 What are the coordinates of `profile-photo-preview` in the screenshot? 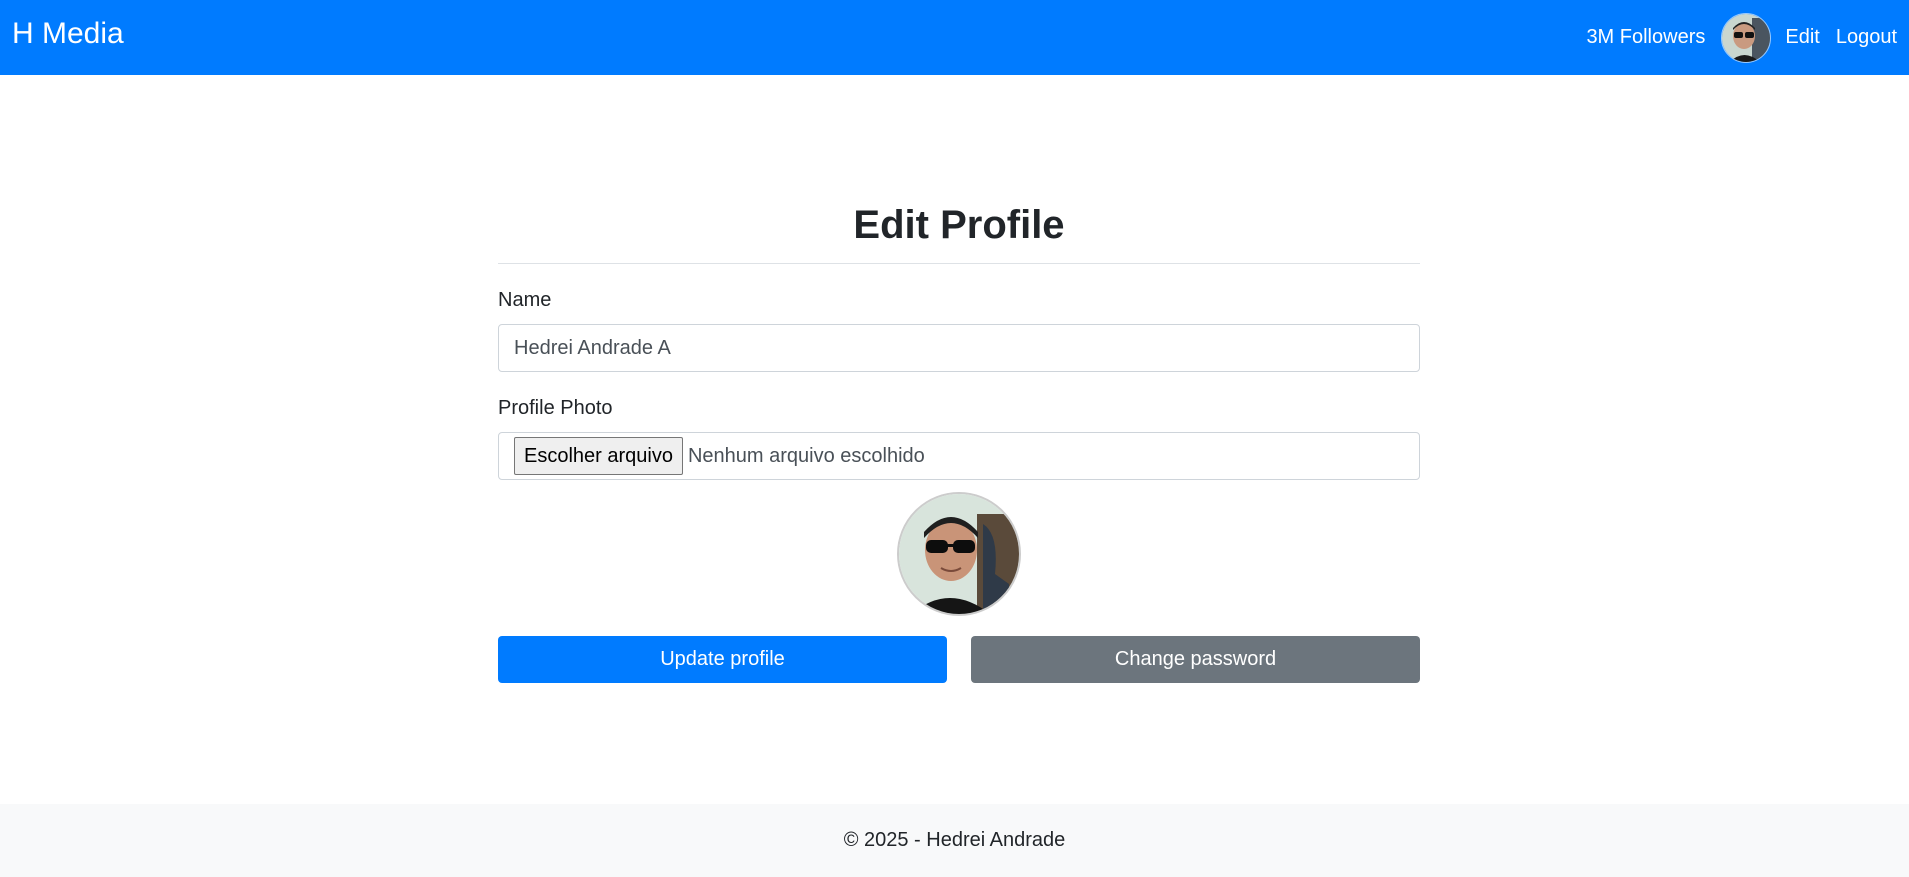 It's located at (959, 554).